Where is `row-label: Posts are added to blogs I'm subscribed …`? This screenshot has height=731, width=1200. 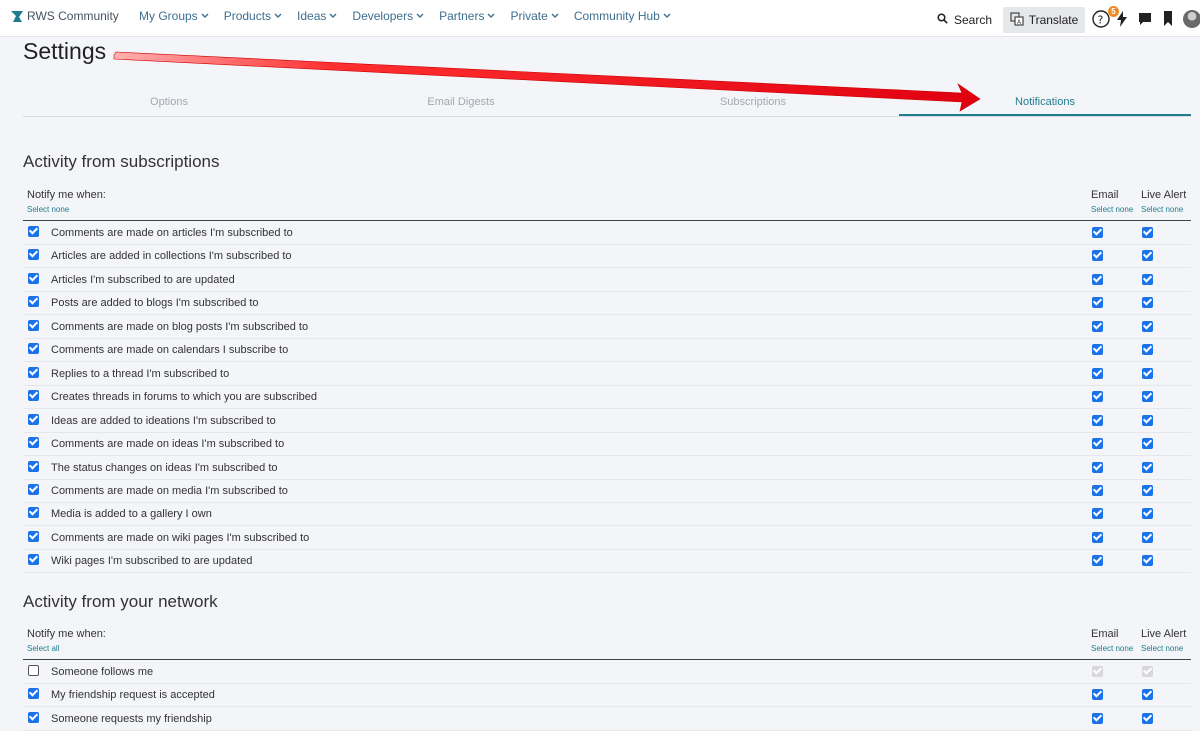 row-label: Posts are added to blogs I'm subscribed … is located at coordinates (155, 303).